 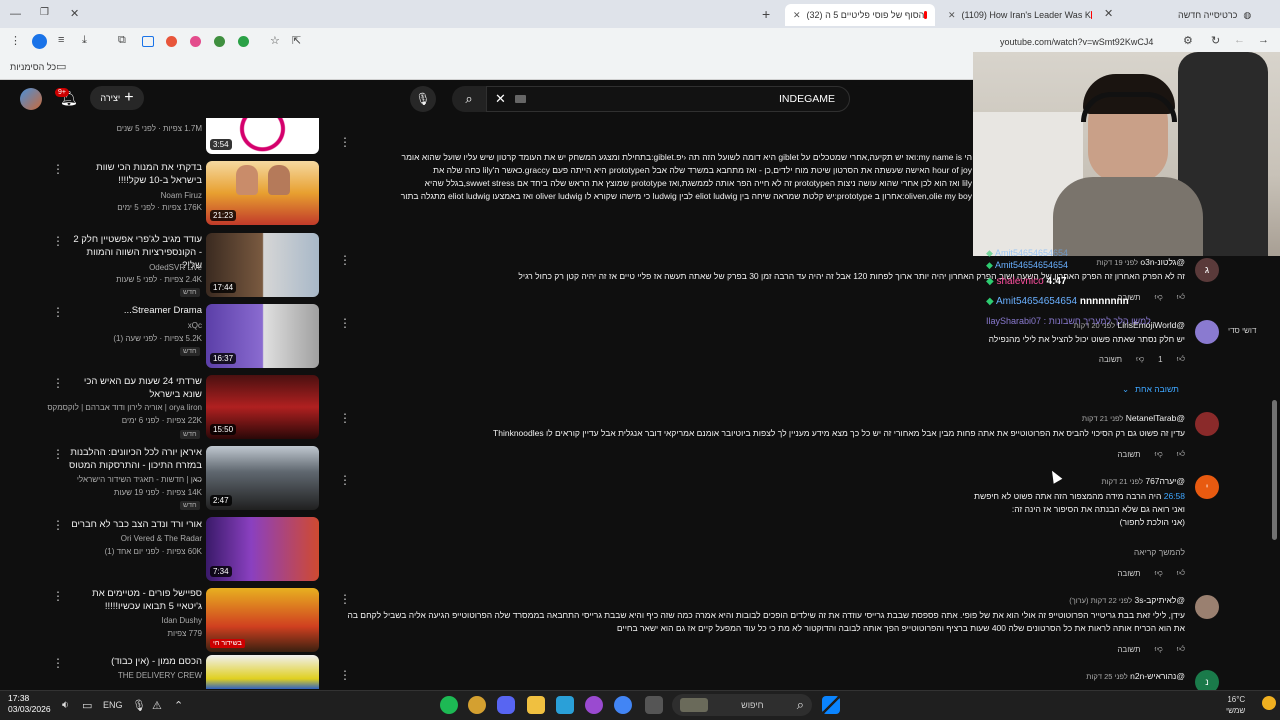 What do you see at coordinates (135, 524) in the screenshot?
I see `video-title: אורי ורד ונדב הצב כבר לא חברים` at bounding box center [135, 524].